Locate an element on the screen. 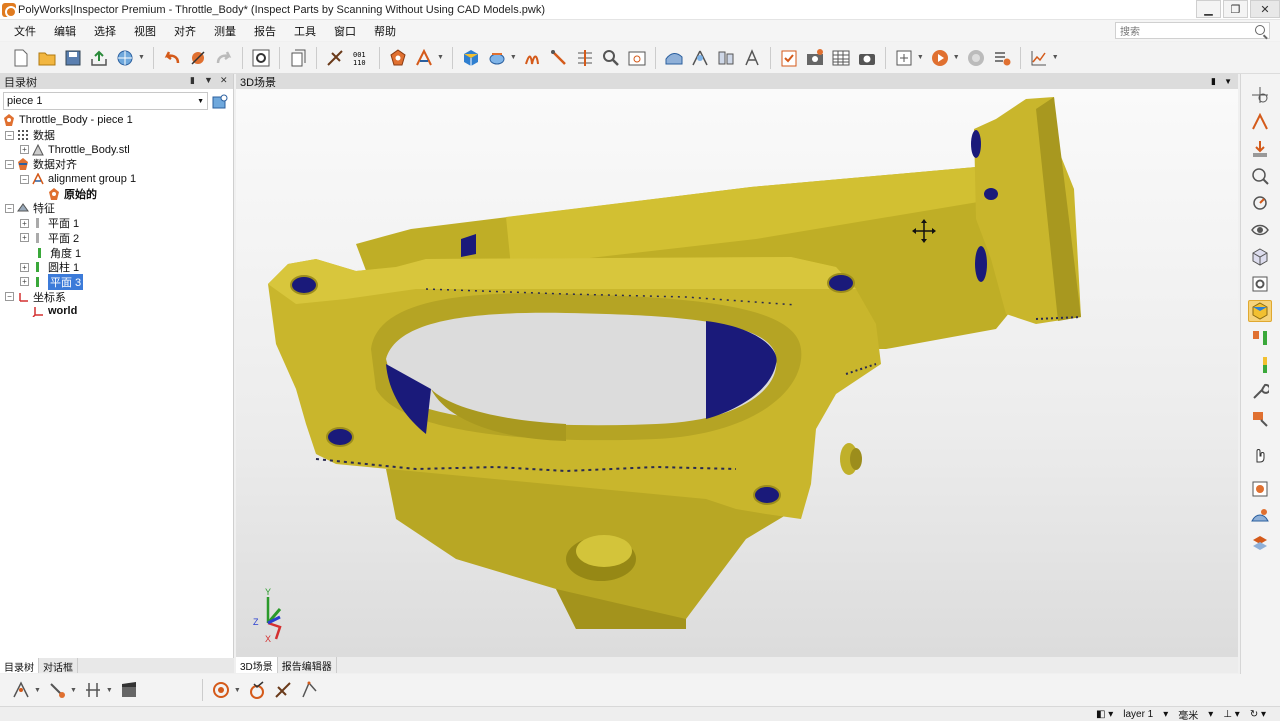 The height and width of the screenshot is (721, 1280). macro-list-icon is located at coordinates (1002, 58).